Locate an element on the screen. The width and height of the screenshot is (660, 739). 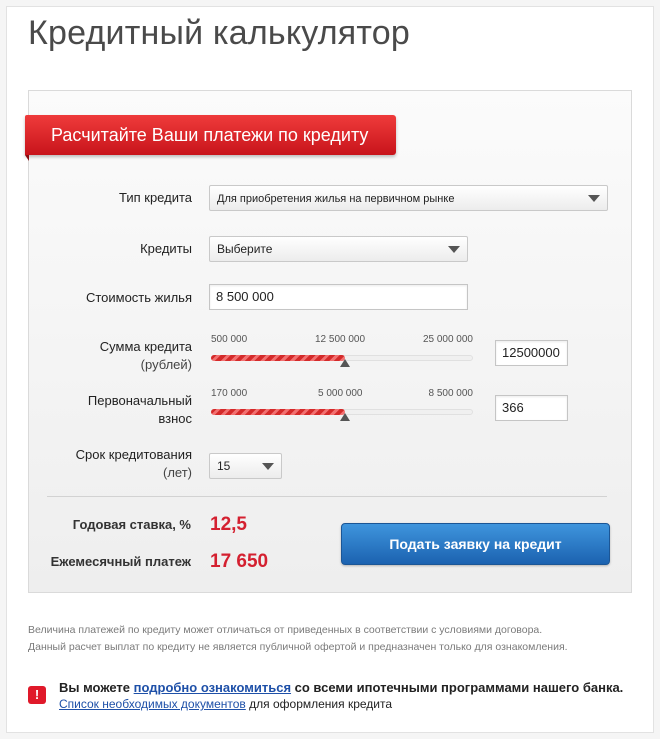
slider-tick-label: 500 000 is located at coordinates (229, 339).